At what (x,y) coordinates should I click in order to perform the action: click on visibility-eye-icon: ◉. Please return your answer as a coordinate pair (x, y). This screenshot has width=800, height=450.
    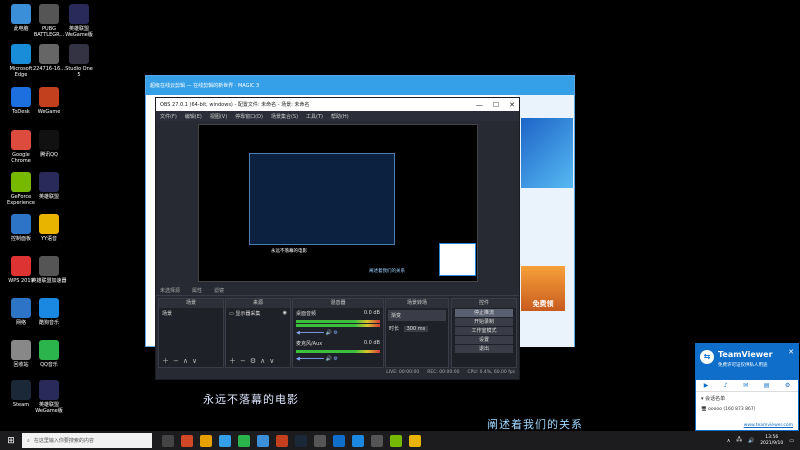
    Looking at the image, I should click on (285, 313).